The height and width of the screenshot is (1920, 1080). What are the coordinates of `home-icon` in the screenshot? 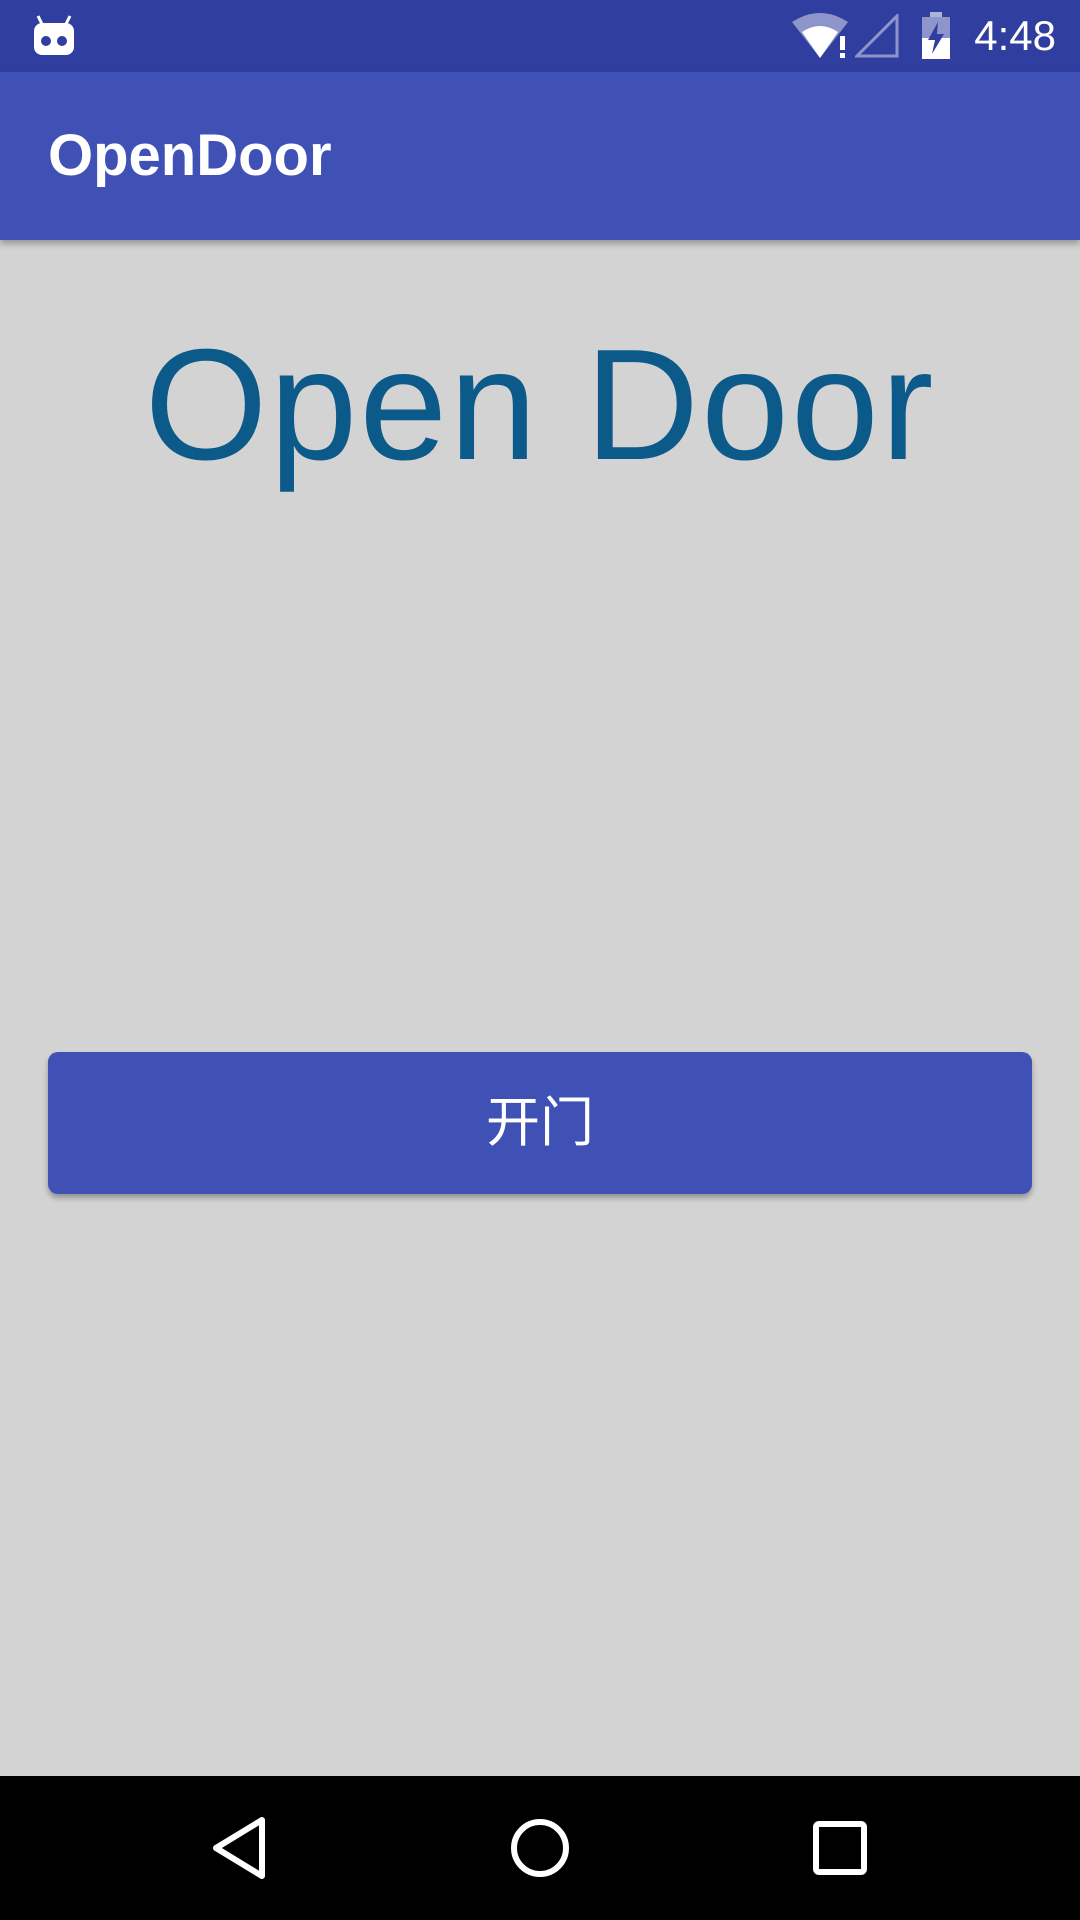 It's located at (540, 1848).